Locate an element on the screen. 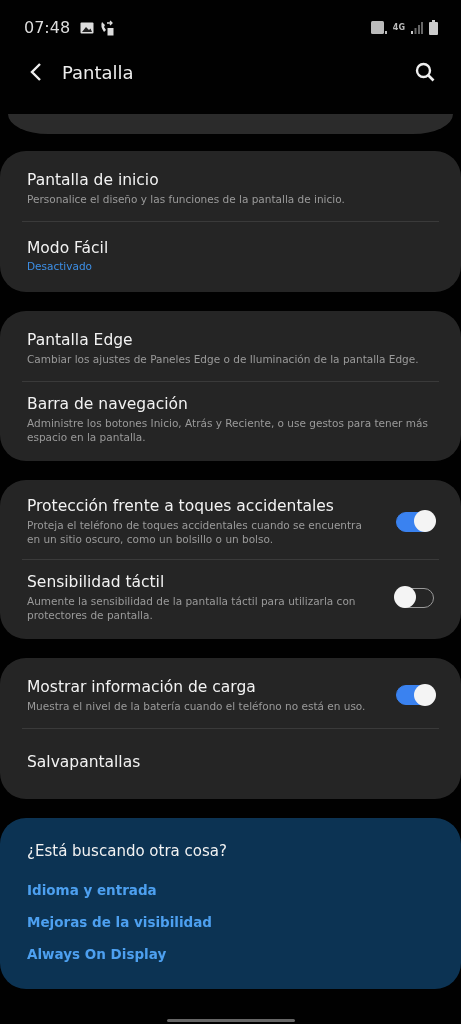 This screenshot has width=461, height=1024. item-summary: Aumente la sensibilidad de la pantalla táctil para utilizarla con protectores de pantalla. is located at coordinates (192, 608).